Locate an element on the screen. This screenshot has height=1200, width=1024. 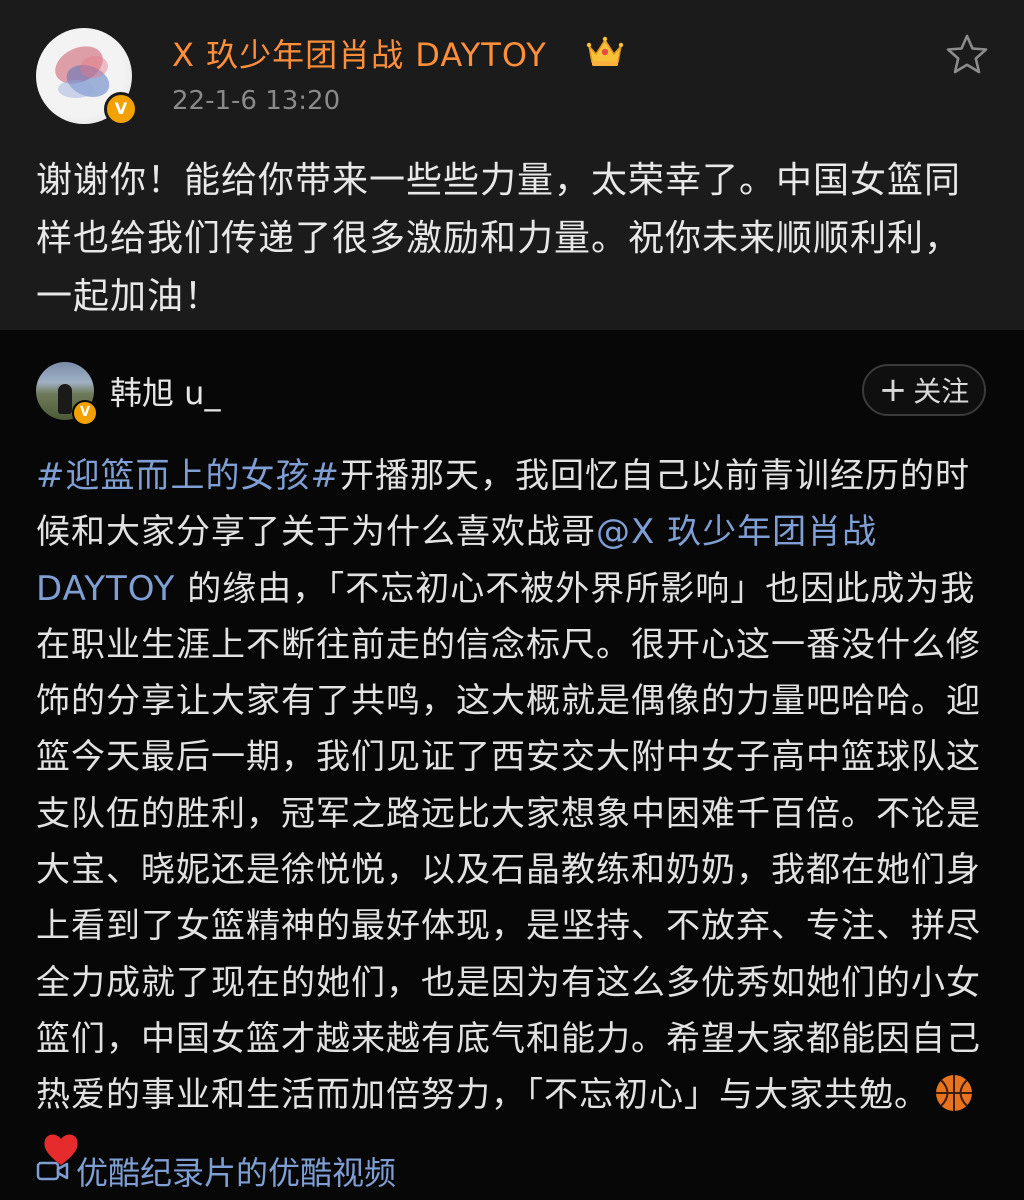
follow-label: 关注 is located at coordinates (941, 391).